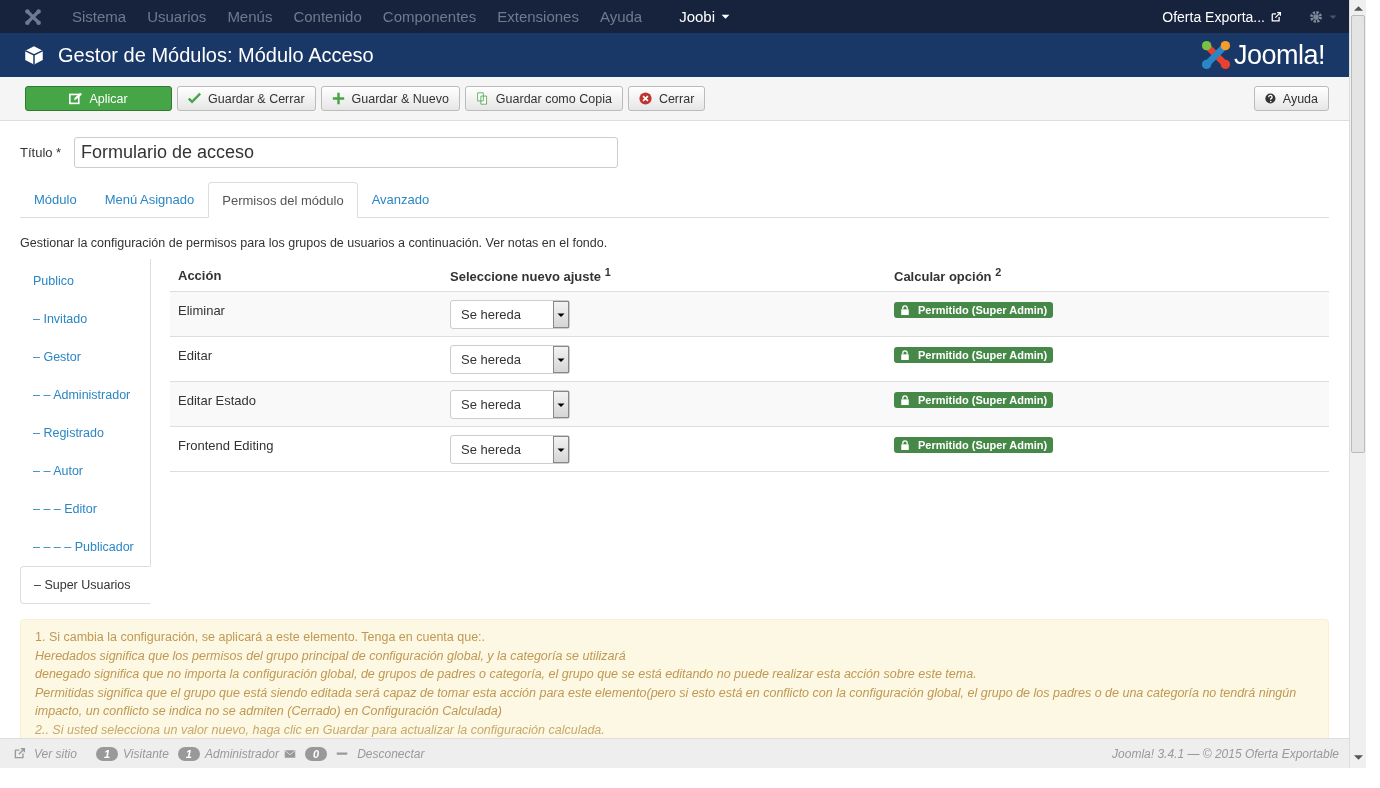  I want to click on note-text: Permitidas significa que el grupo que está siendo editada será capaz de tomar esta acción para este elemento(pero si esto está en conflicto con la configuración global, el grupo de los padres o de una categoría no tendrá ningún impacto, un conflicto se indica no se admiten (Cerrado) en Configuración Calculada), so click(666, 702).